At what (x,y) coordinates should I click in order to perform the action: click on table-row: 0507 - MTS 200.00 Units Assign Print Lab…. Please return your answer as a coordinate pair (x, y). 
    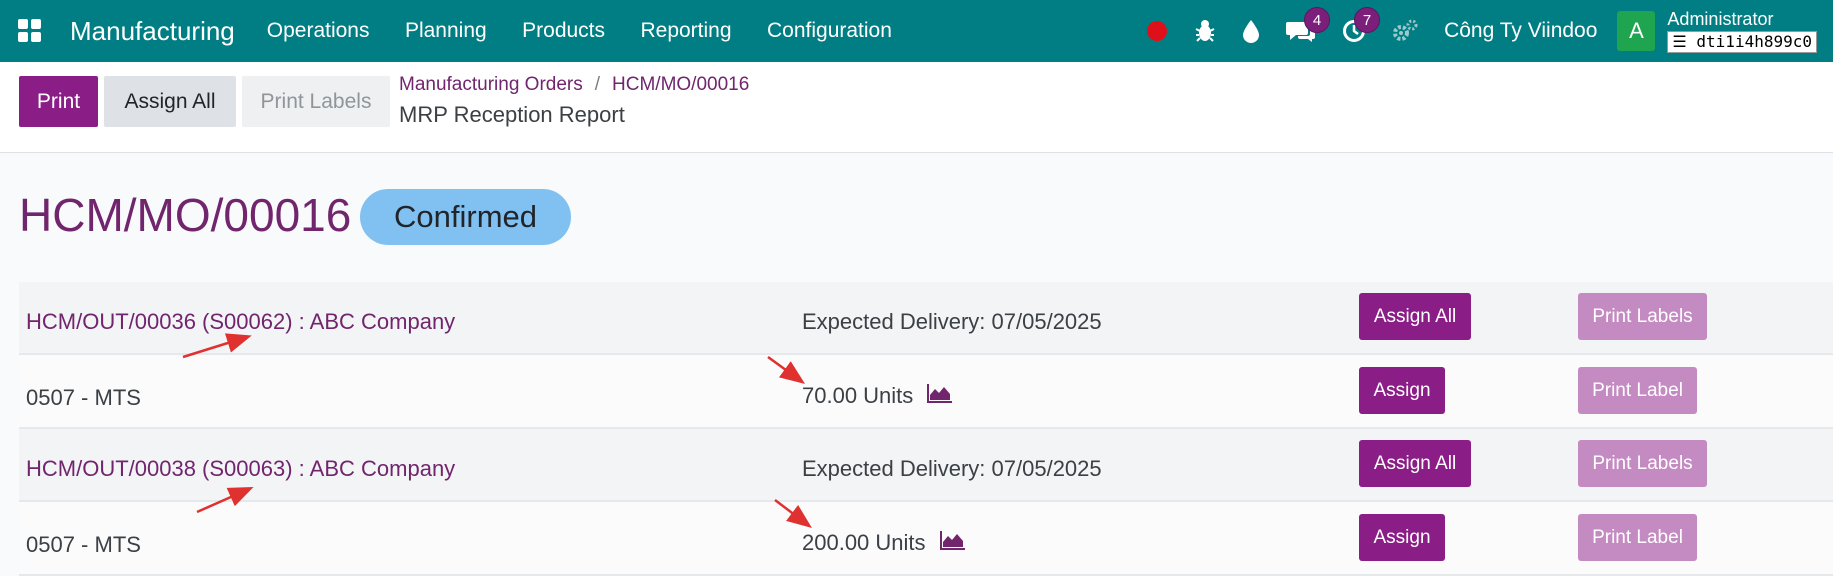
    Looking at the image, I should click on (926, 539).